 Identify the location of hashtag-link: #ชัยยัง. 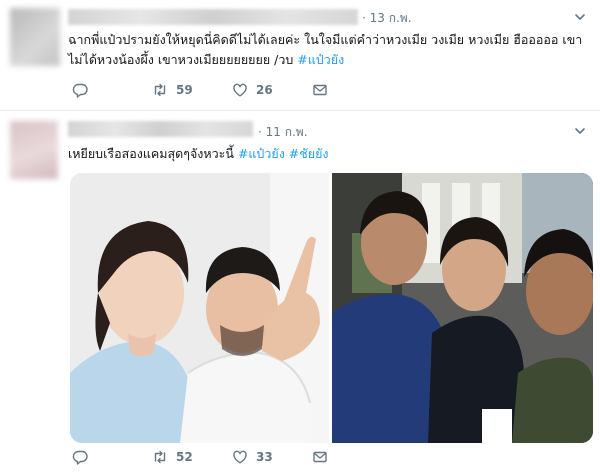
(309, 153).